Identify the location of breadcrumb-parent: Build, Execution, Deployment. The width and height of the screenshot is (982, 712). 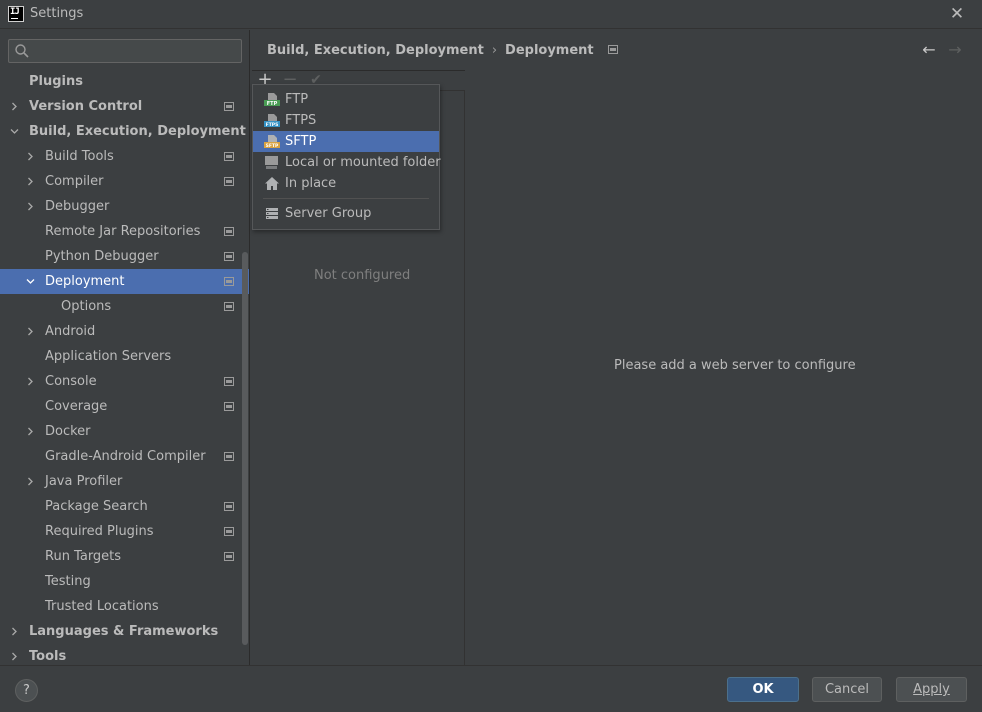
(375, 50).